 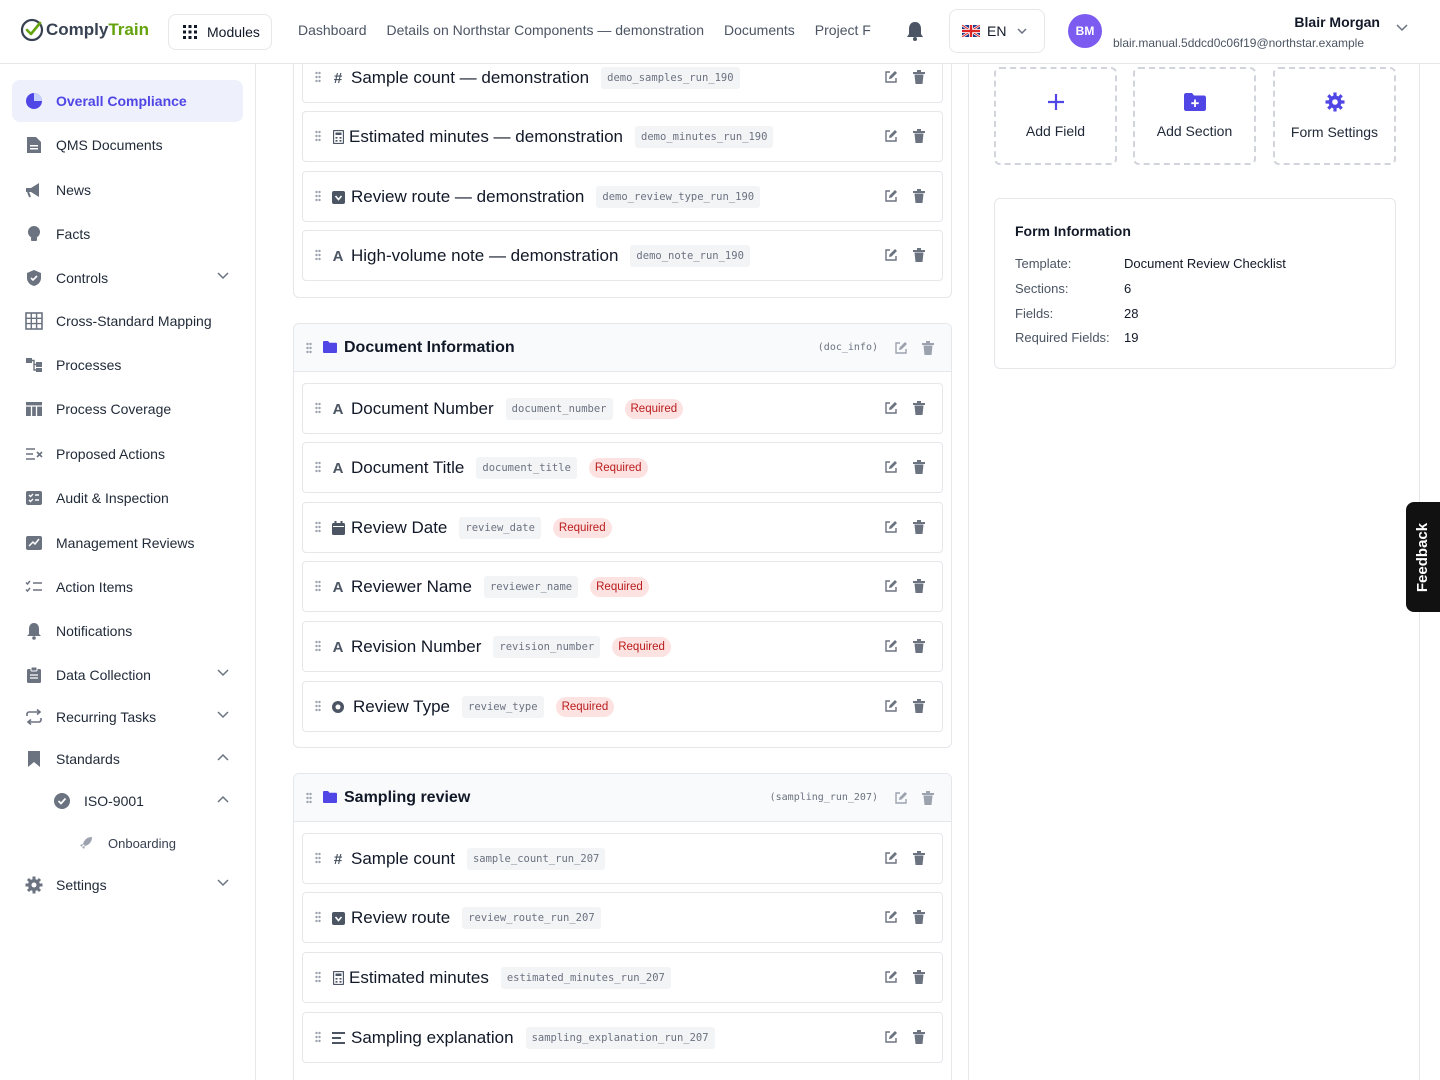 I want to click on nav-documents: Documents, so click(x=759, y=30).